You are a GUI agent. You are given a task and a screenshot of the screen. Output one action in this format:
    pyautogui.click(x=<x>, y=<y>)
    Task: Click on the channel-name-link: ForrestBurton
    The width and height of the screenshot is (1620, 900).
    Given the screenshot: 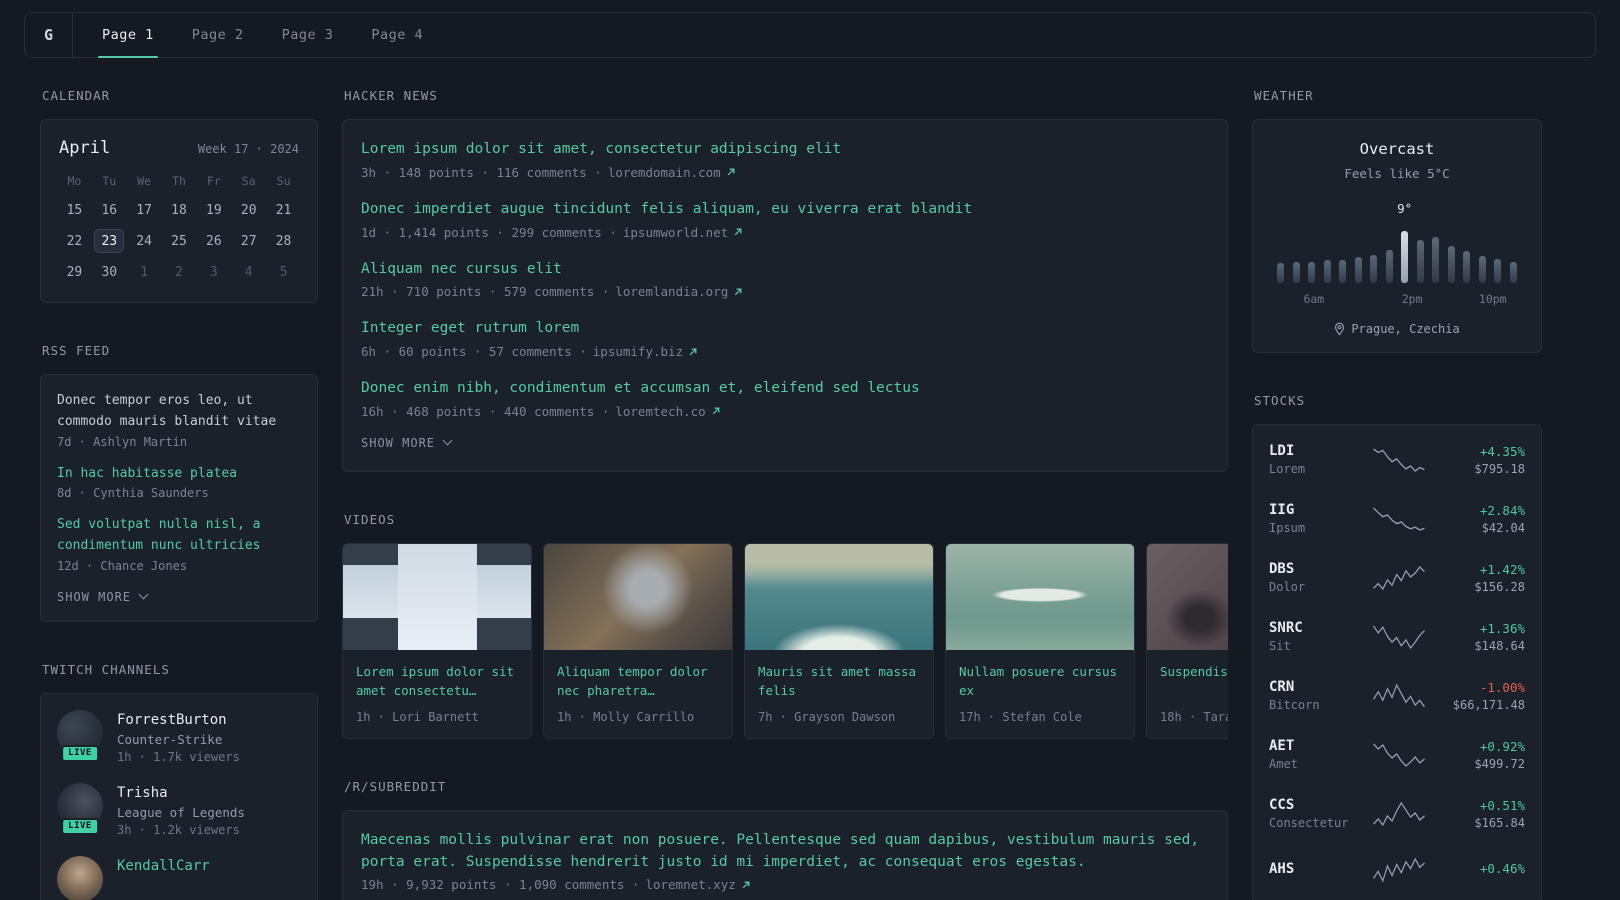 What is the action you would take?
    pyautogui.click(x=178, y=719)
    